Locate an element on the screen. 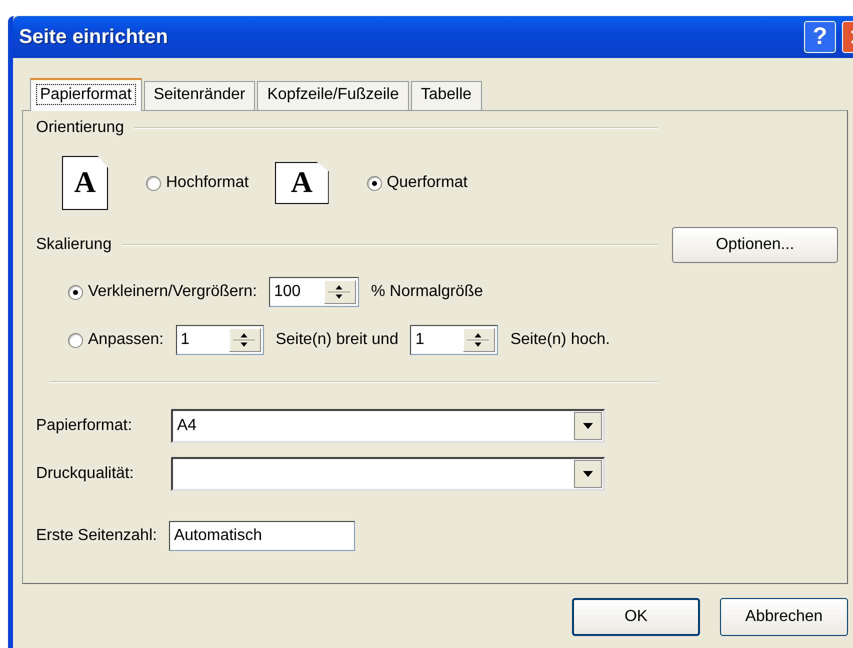 This screenshot has width=853, height=648. group-label: Orientierung is located at coordinates (80, 128).